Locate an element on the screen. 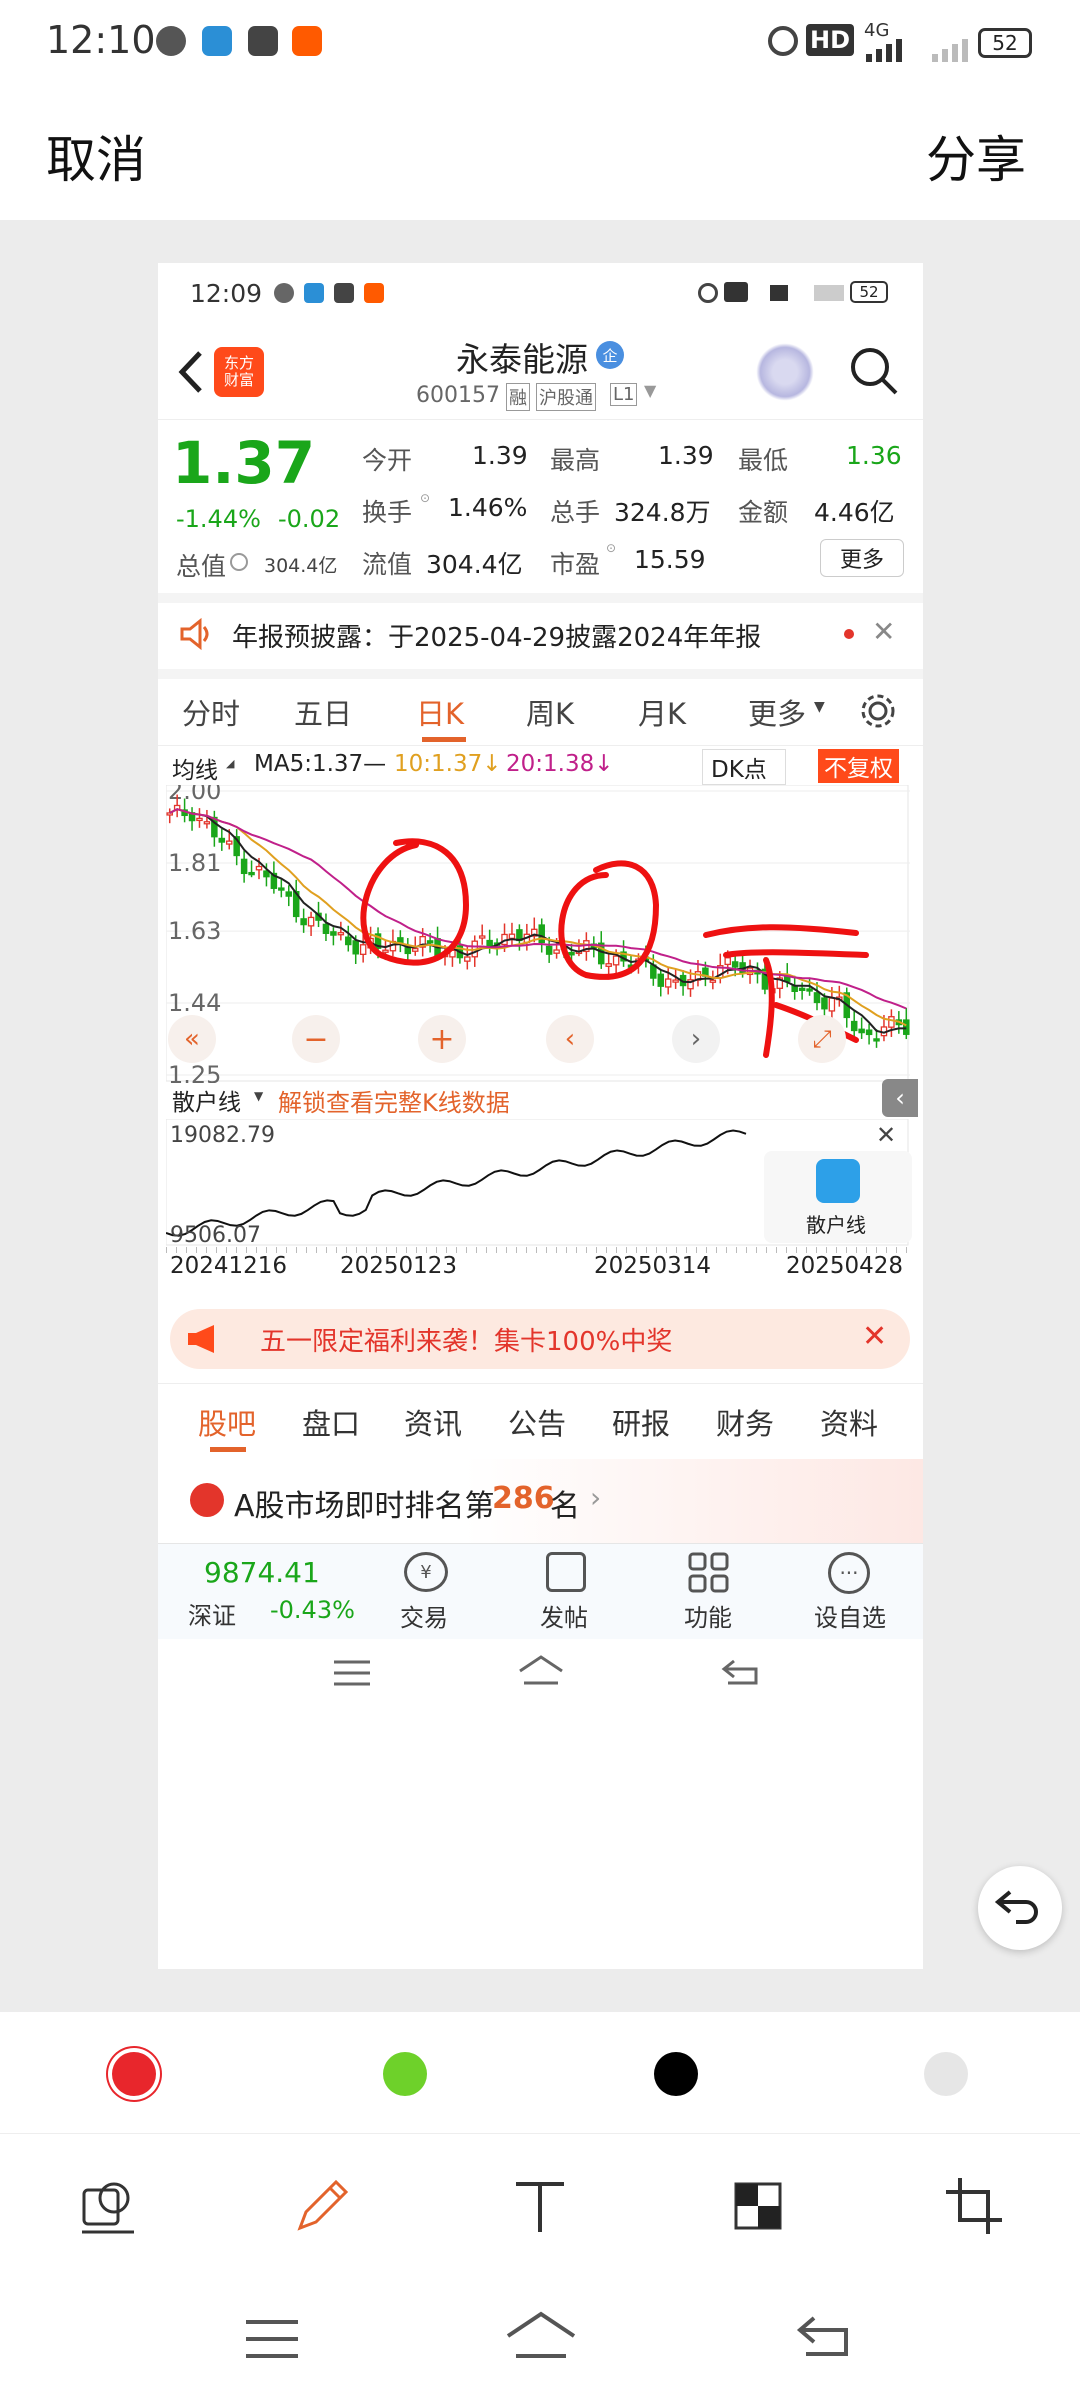 The width and height of the screenshot is (1080, 2408). color-black is located at coordinates (676, 2074).